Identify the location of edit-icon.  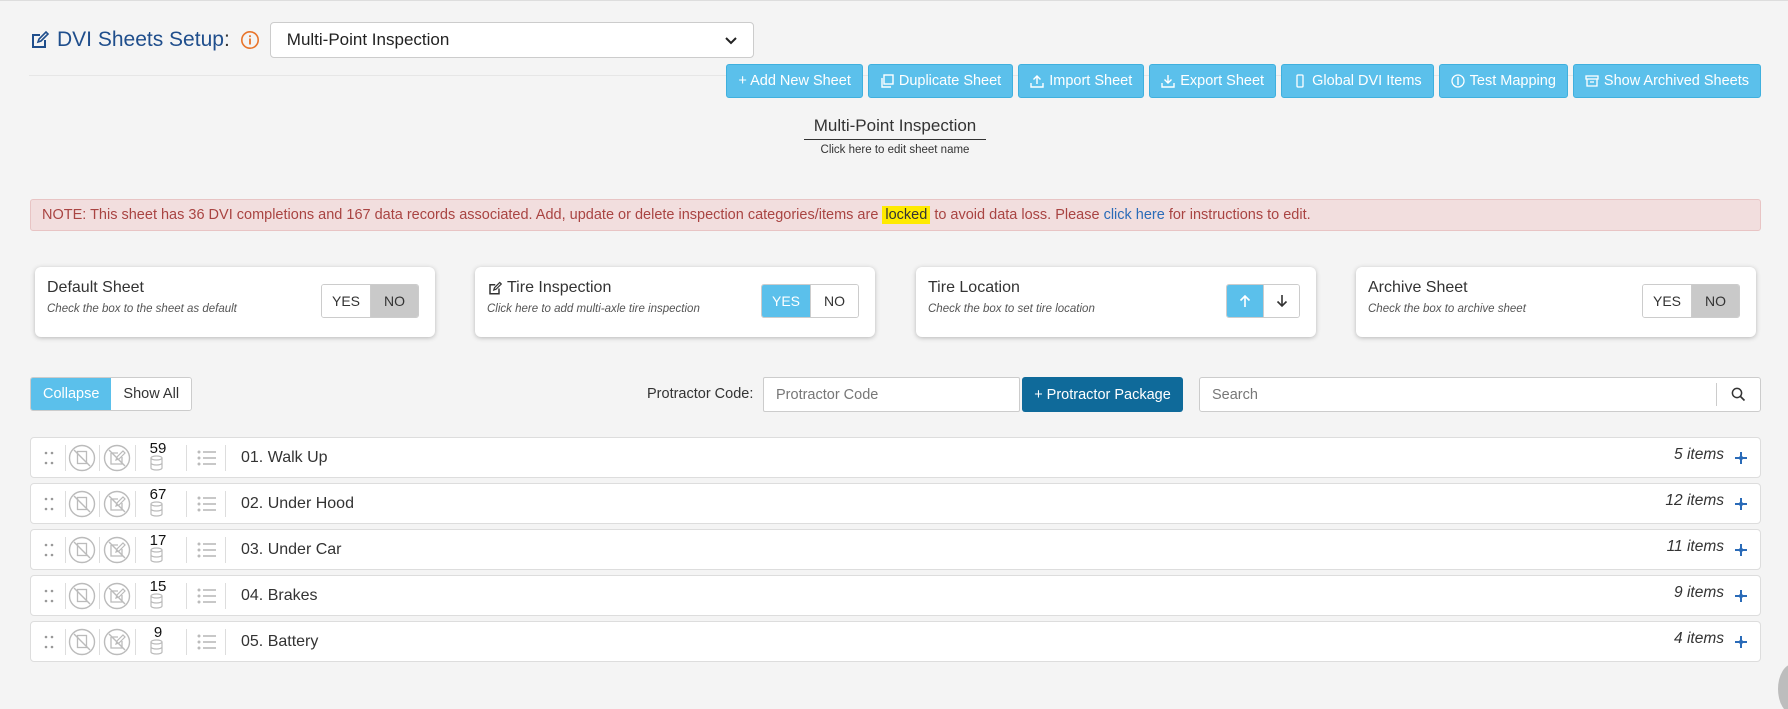
(495, 287).